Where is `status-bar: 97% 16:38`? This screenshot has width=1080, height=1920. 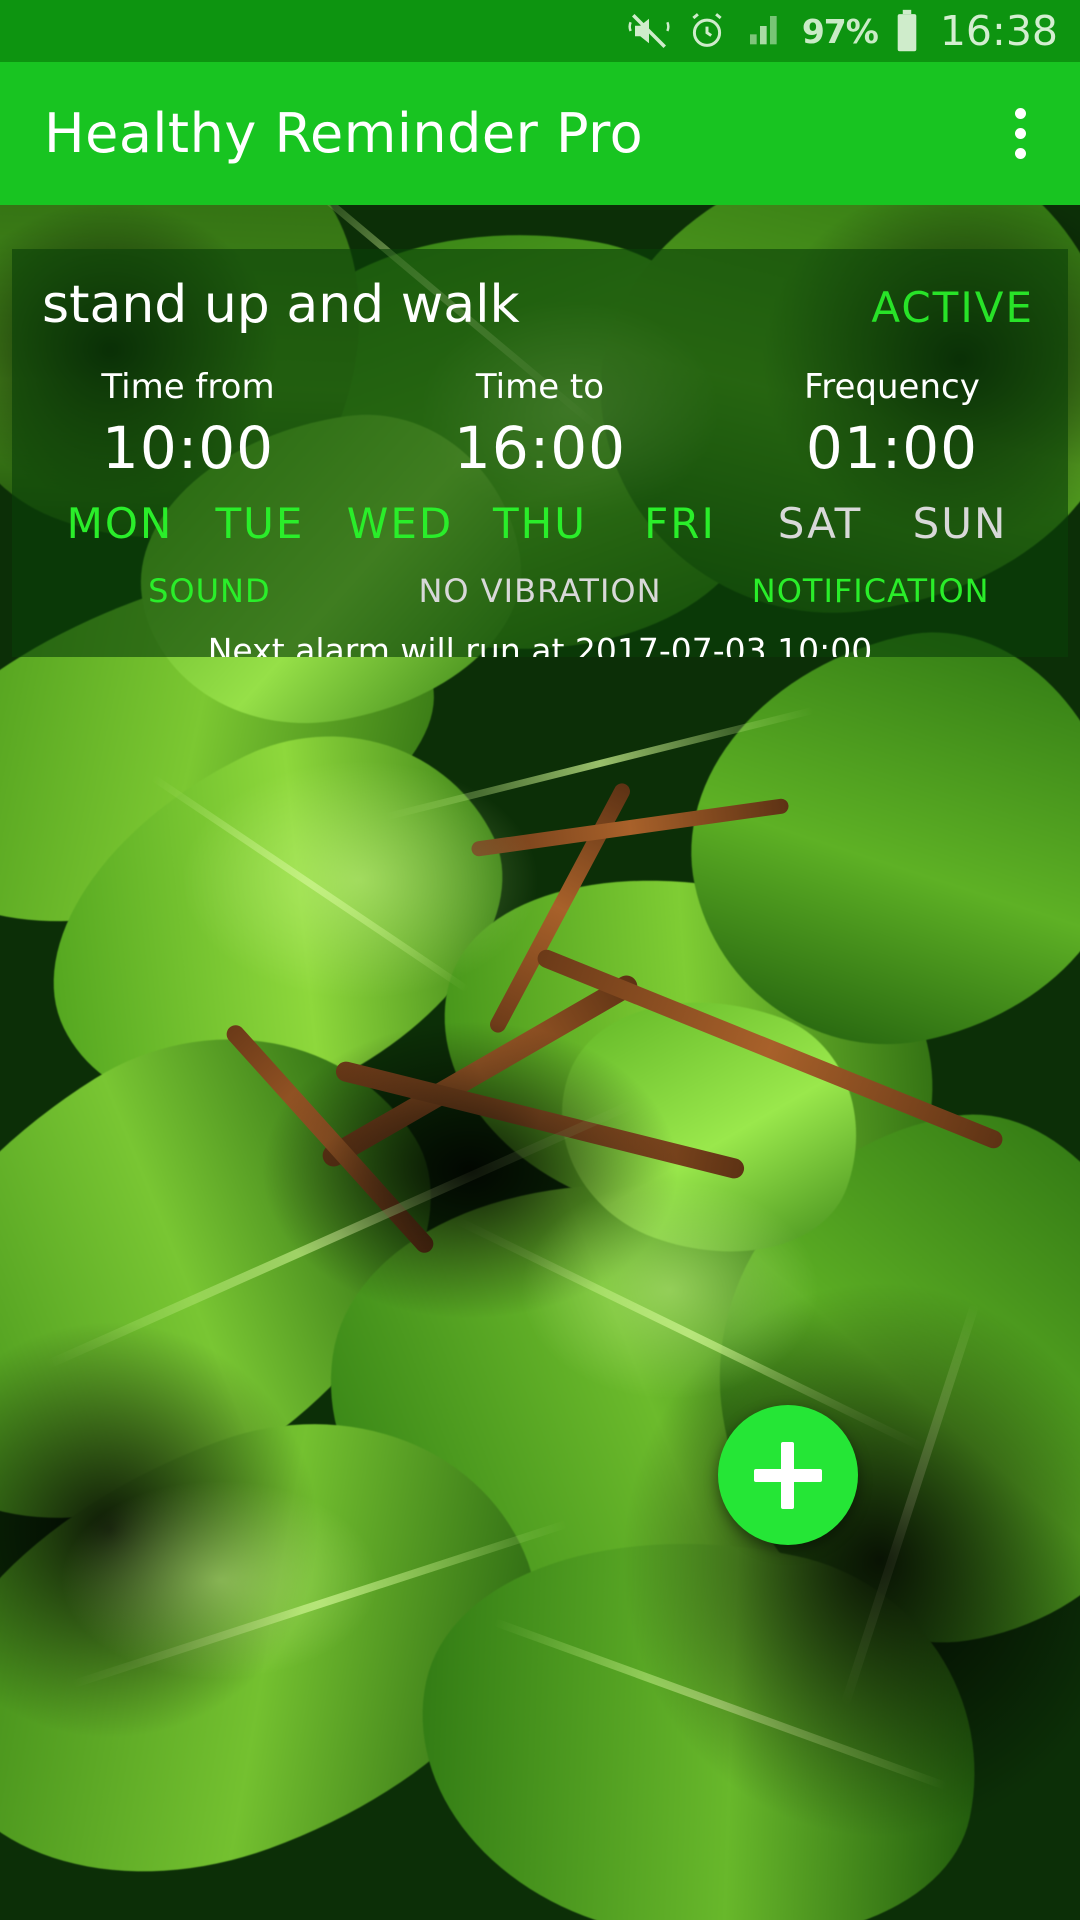
status-bar: 97% 16:38 is located at coordinates (540, 31).